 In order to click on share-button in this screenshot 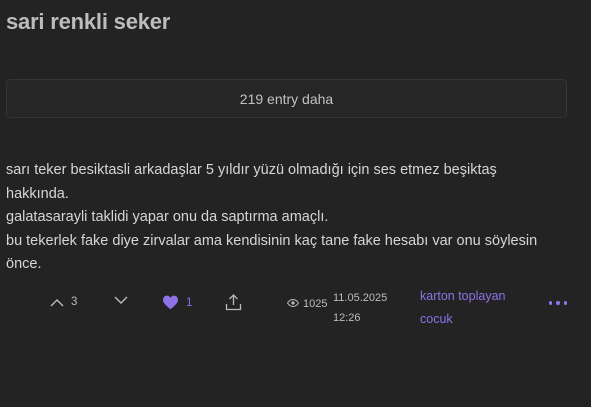, I will do `click(233, 302)`.